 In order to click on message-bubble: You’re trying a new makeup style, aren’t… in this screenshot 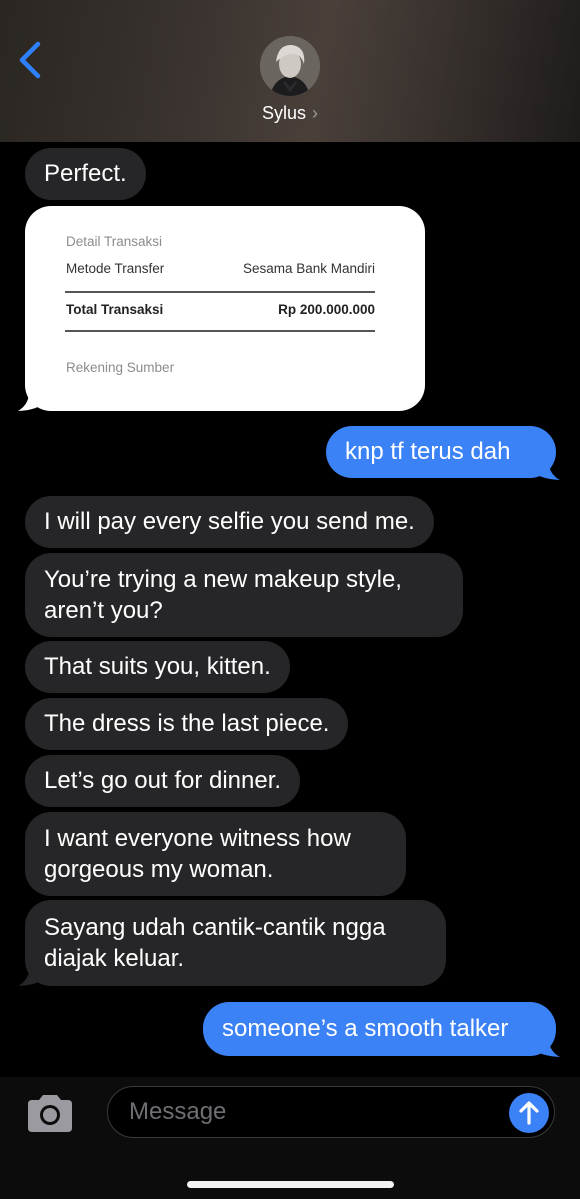, I will do `click(244, 595)`.